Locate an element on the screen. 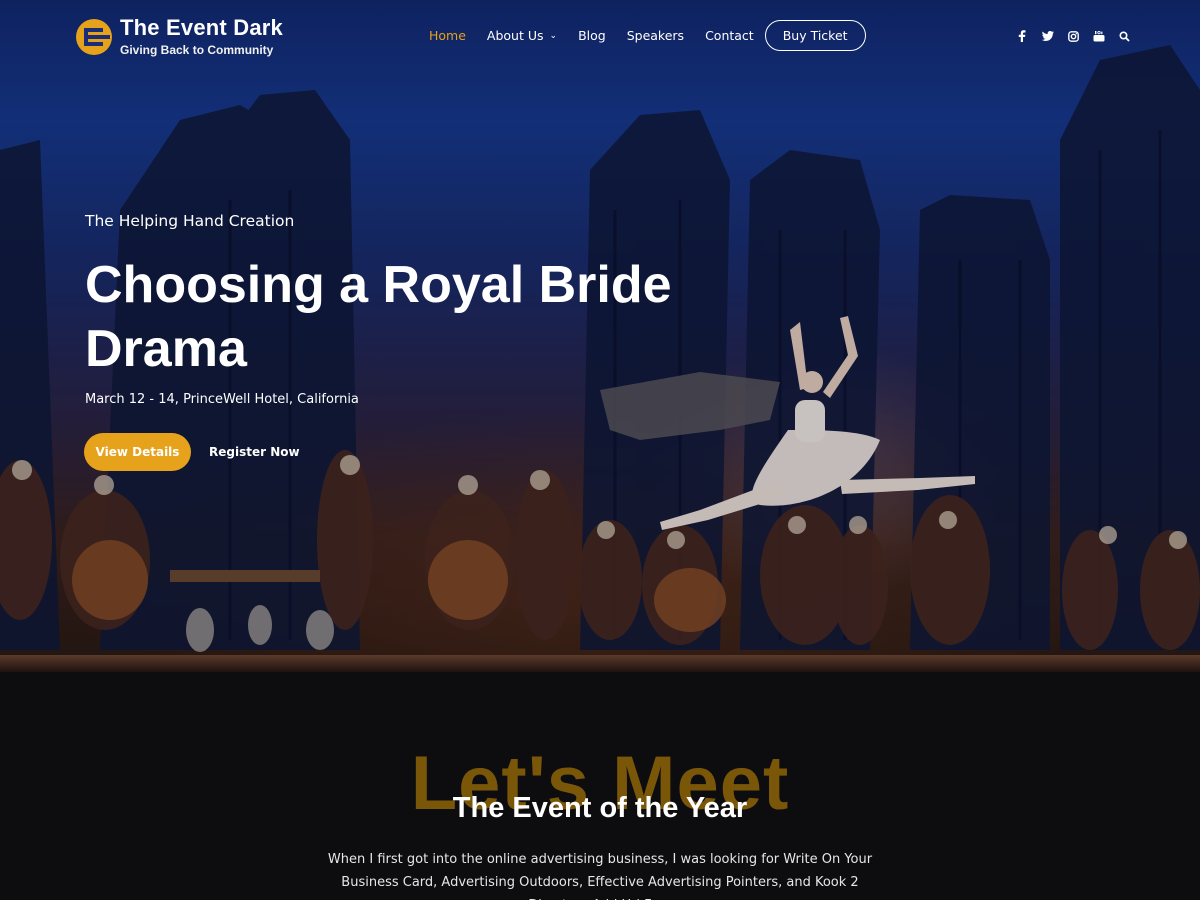 The width and height of the screenshot is (1200, 900). stage-floor is located at coordinates (600, 663).